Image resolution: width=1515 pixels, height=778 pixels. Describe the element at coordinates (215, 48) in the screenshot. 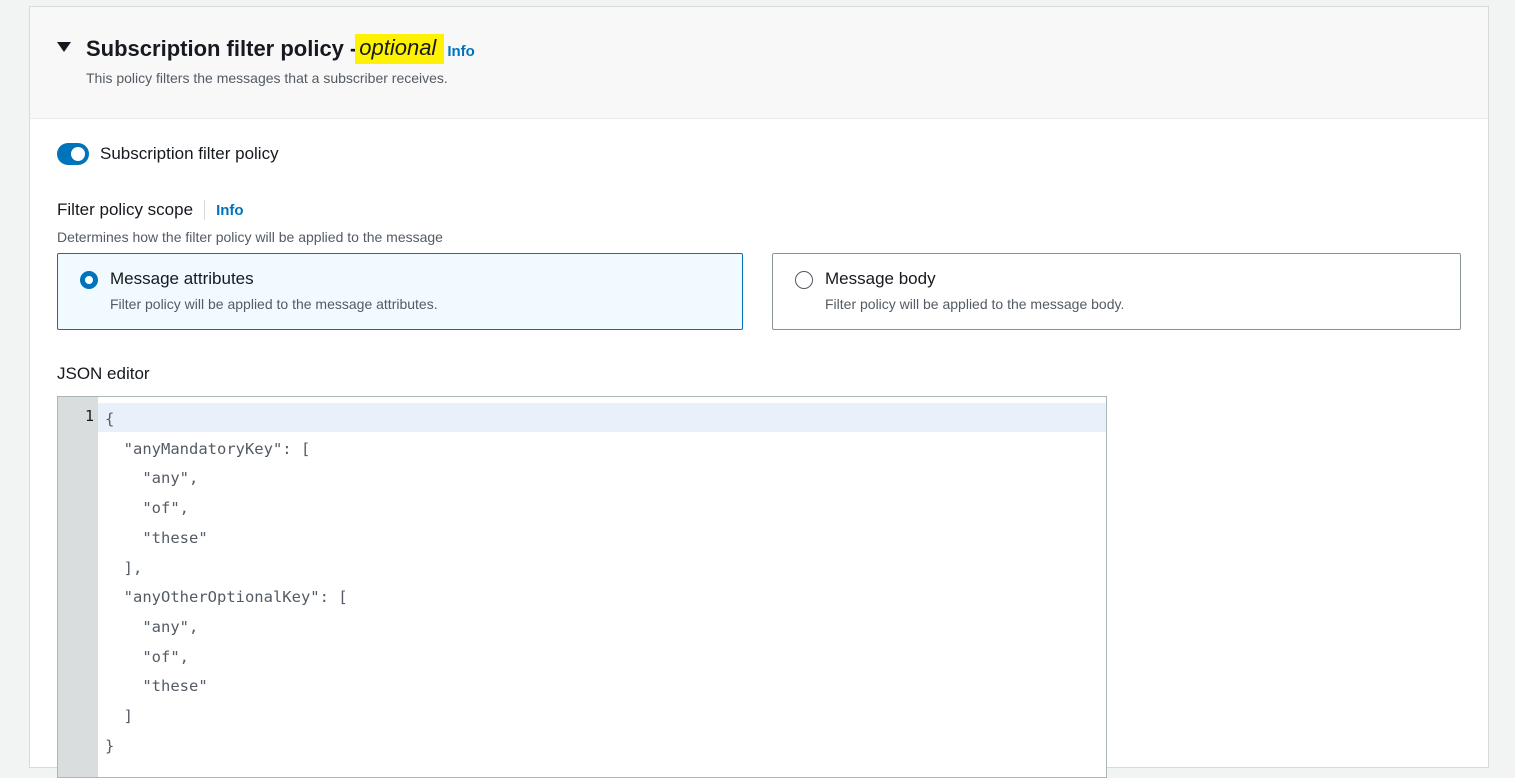

I see `panel-title: Subscription filter policy` at that location.